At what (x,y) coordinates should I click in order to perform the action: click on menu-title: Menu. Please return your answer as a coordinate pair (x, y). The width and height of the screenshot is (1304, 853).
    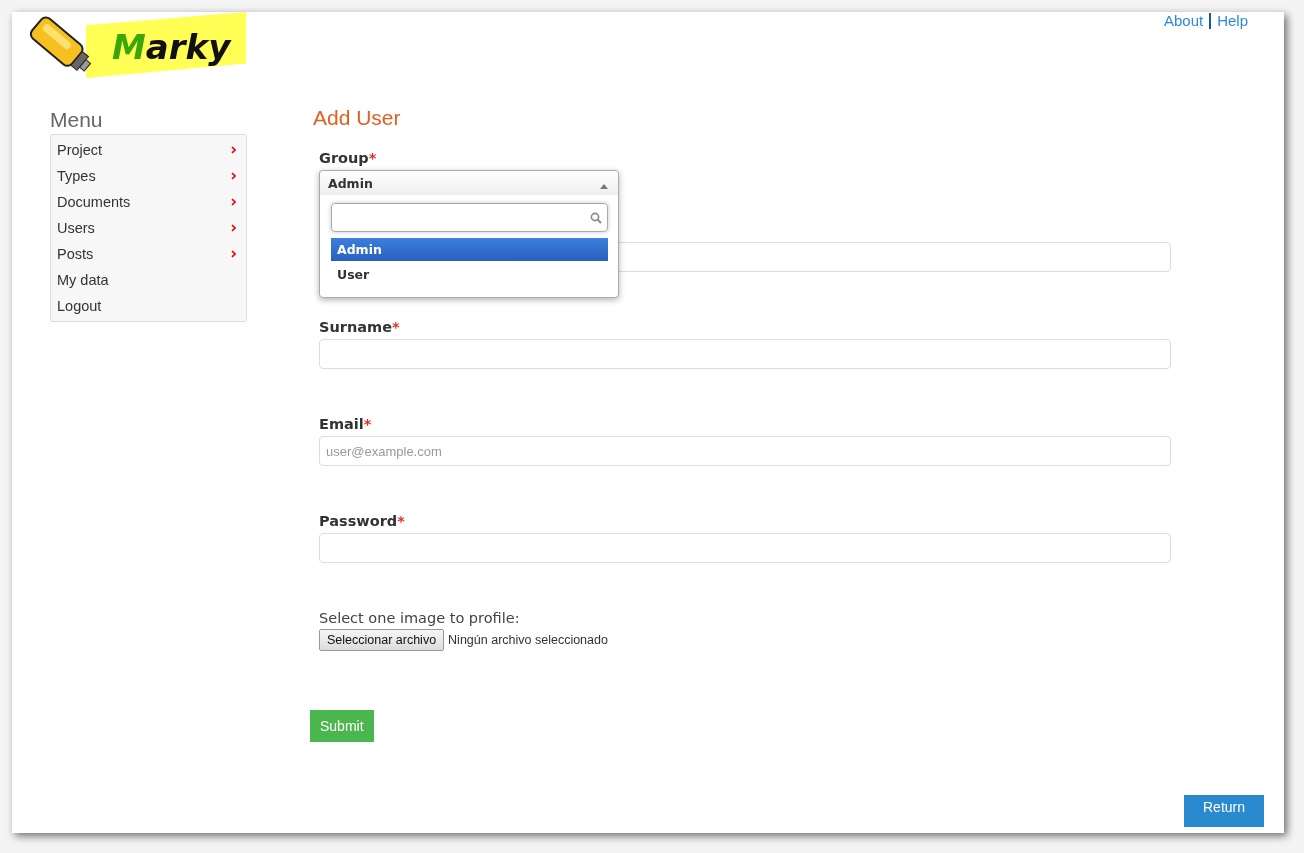
    Looking at the image, I should click on (76, 120).